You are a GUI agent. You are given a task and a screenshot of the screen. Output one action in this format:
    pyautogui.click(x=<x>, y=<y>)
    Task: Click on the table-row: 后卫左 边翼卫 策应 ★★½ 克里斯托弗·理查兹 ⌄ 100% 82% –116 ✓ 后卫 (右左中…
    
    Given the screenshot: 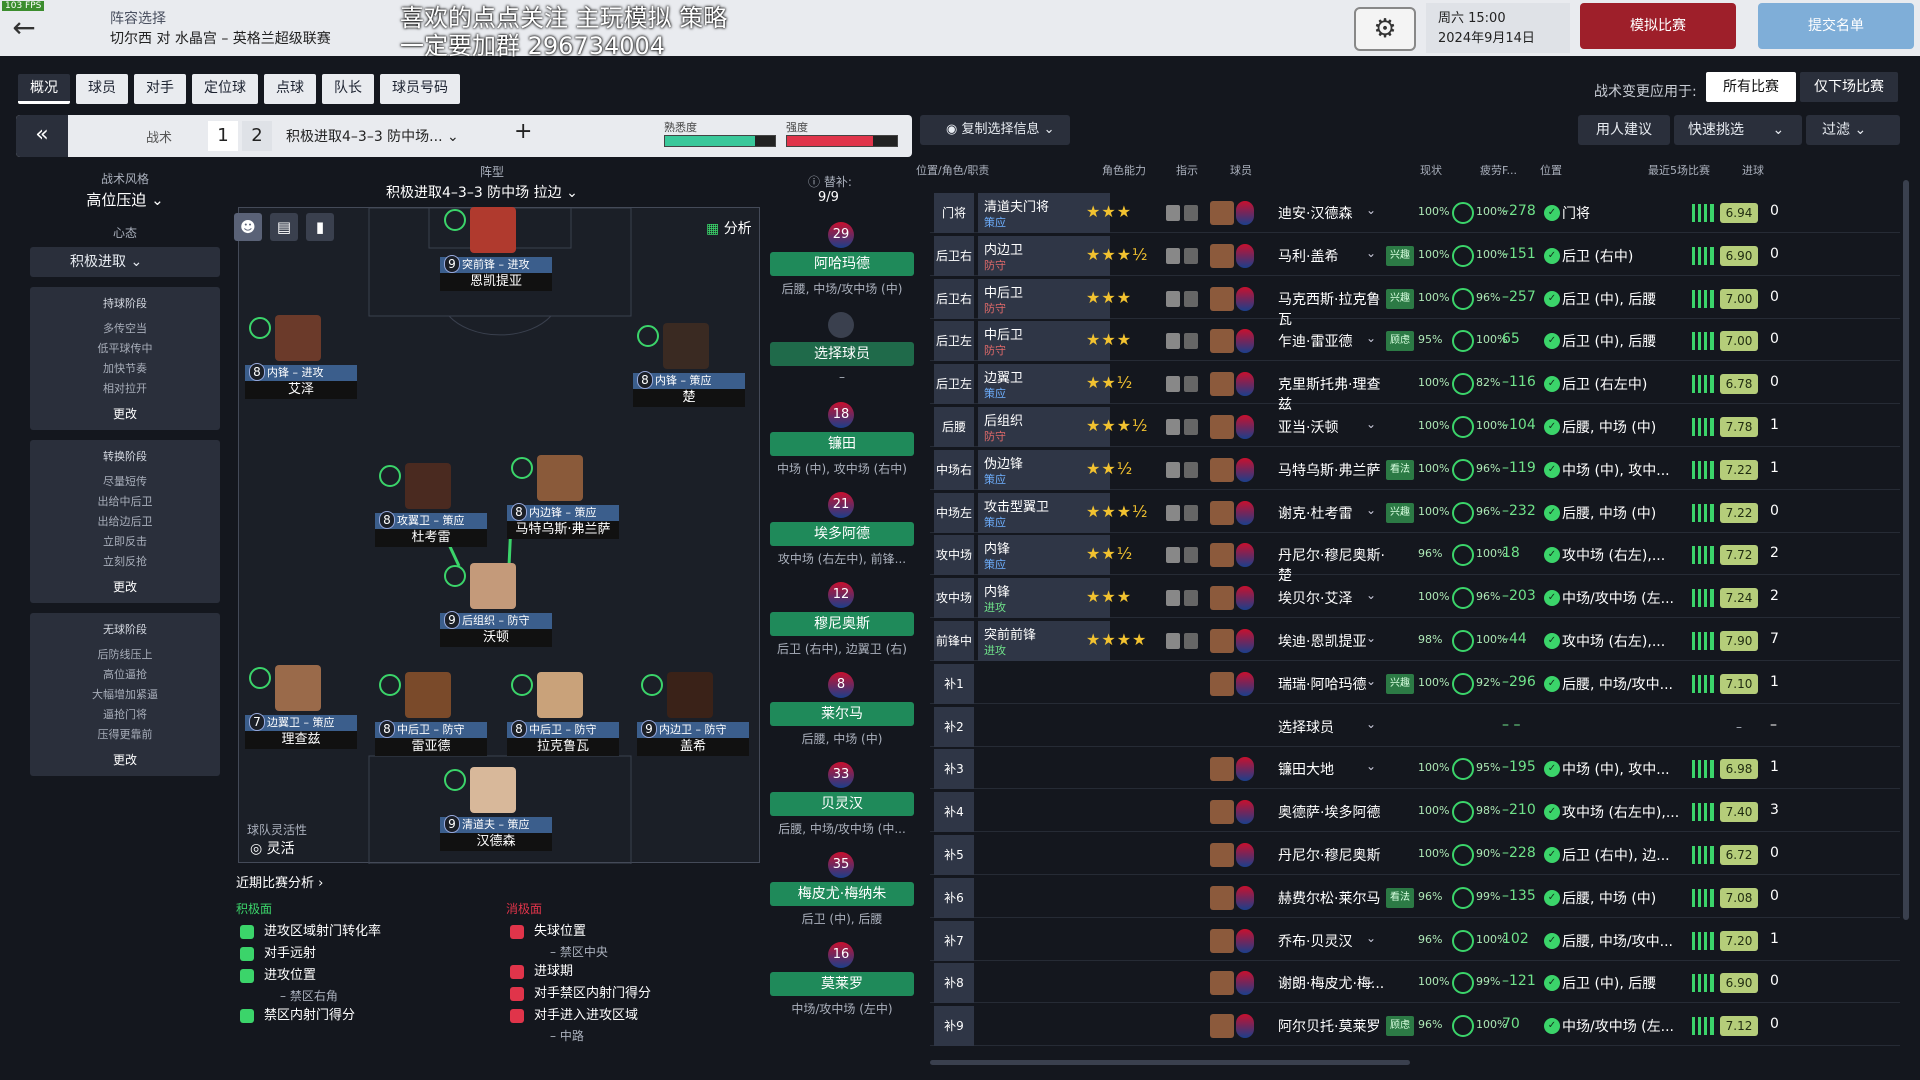 What is the action you would take?
    pyautogui.click(x=1415, y=388)
    